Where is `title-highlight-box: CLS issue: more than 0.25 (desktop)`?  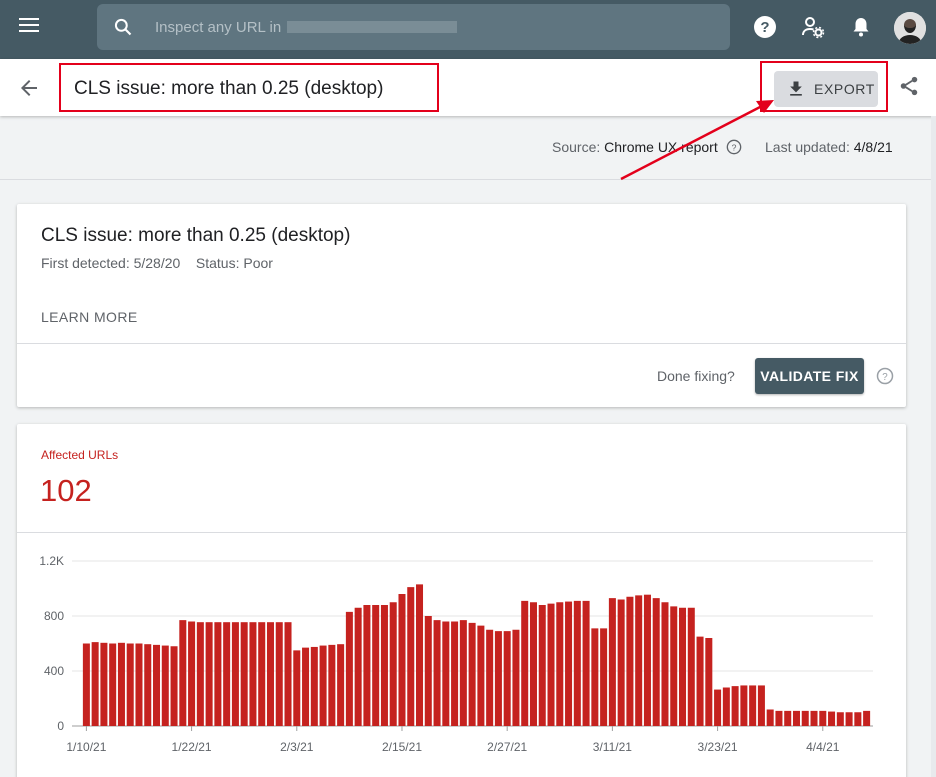 title-highlight-box: CLS issue: more than 0.25 (desktop) is located at coordinates (249, 87).